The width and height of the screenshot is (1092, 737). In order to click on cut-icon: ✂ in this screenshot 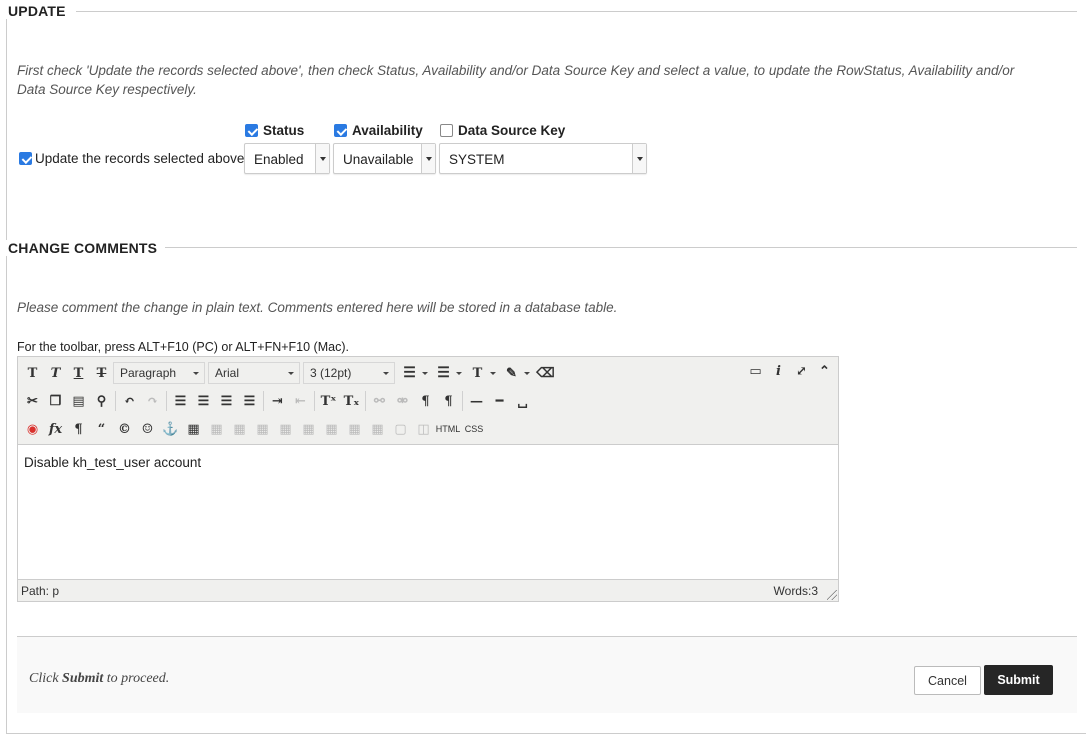, I will do `click(32, 401)`.